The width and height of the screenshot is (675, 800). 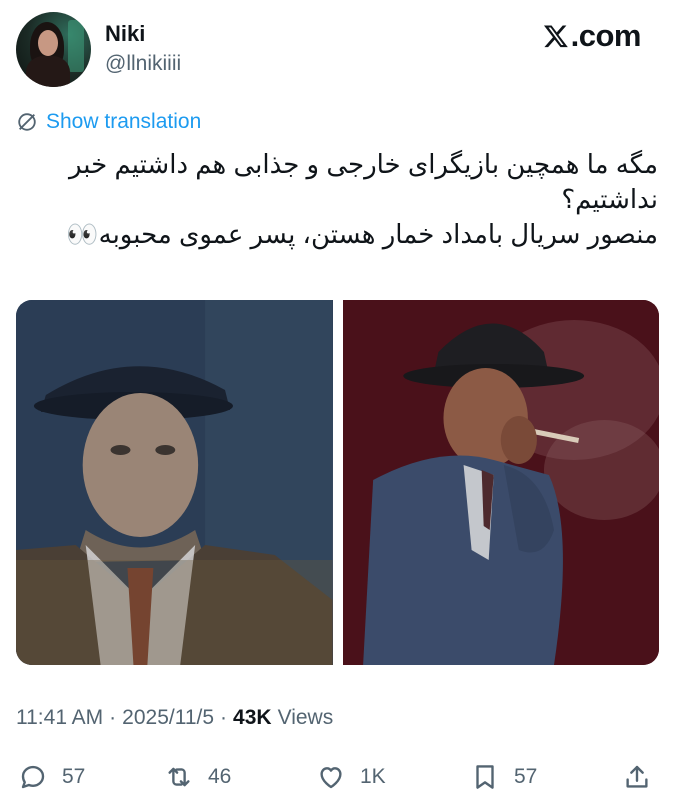 I want to click on share-button, so click(x=637, y=777).